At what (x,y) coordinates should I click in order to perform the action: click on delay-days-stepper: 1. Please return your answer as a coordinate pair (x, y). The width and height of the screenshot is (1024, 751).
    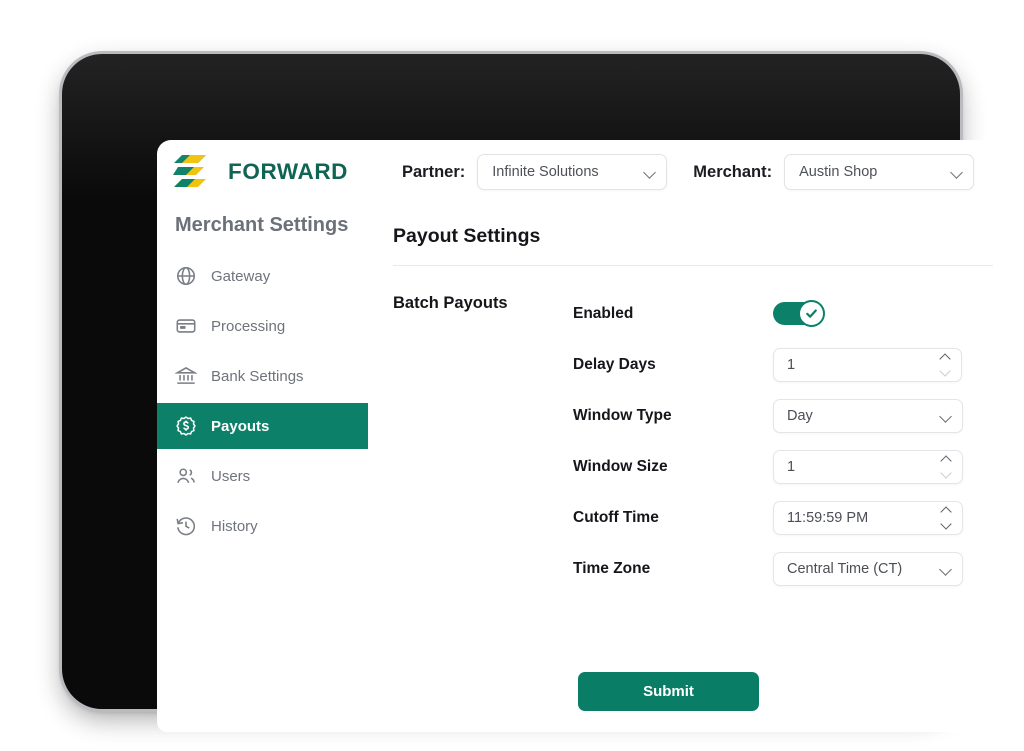
    Looking at the image, I should click on (867, 364).